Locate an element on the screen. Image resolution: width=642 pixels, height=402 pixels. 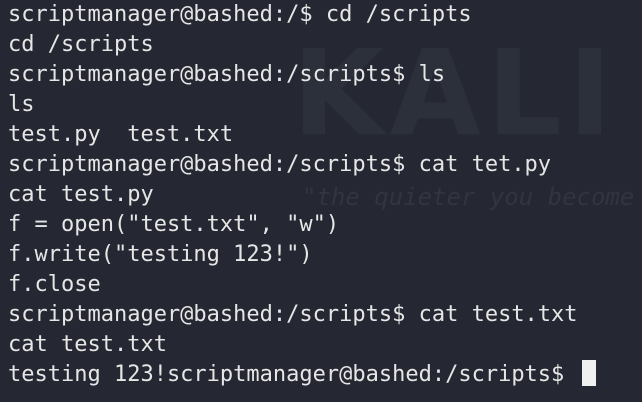
terminal-line: scriptmanager@bashed:/$ cd /scripts is located at coordinates (240, 14).